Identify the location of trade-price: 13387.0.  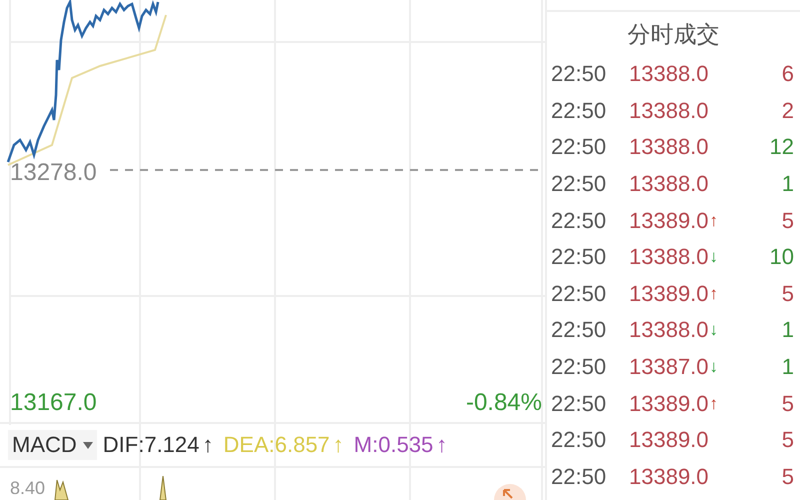
(669, 367).